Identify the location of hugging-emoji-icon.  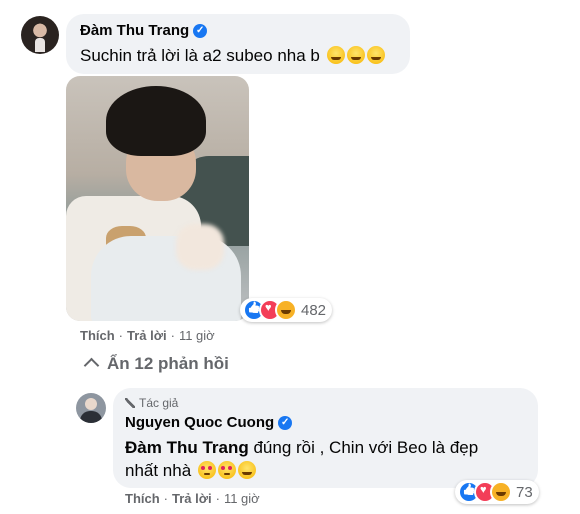
(226, 470).